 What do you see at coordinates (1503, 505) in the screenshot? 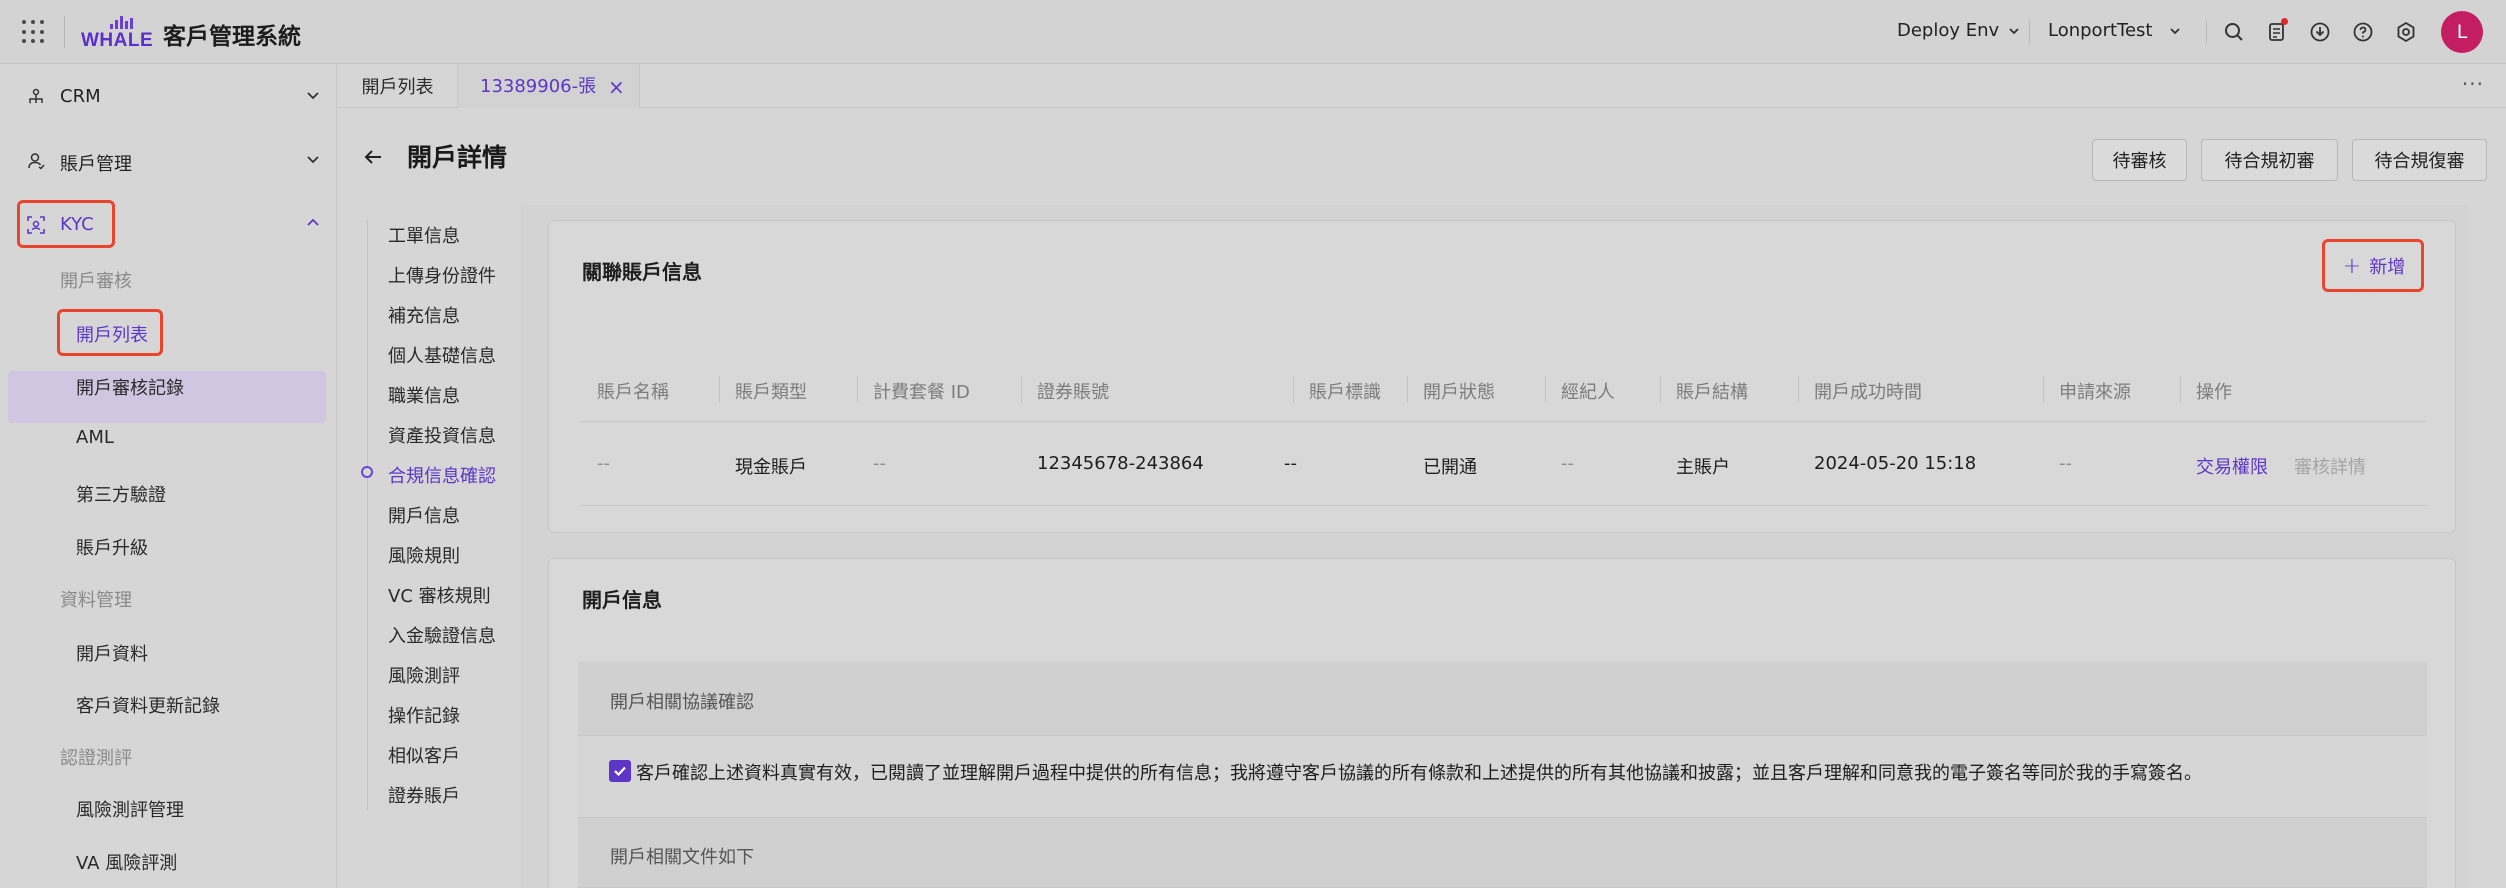
I see `table-row-divider` at bounding box center [1503, 505].